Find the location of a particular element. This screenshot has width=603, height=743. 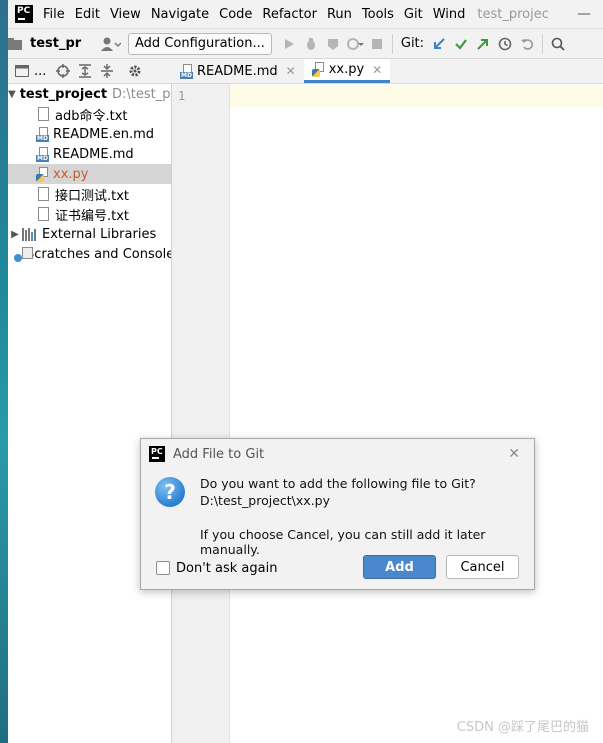

tree-file-readme-en: MD README.en.md is located at coordinates (89, 134).